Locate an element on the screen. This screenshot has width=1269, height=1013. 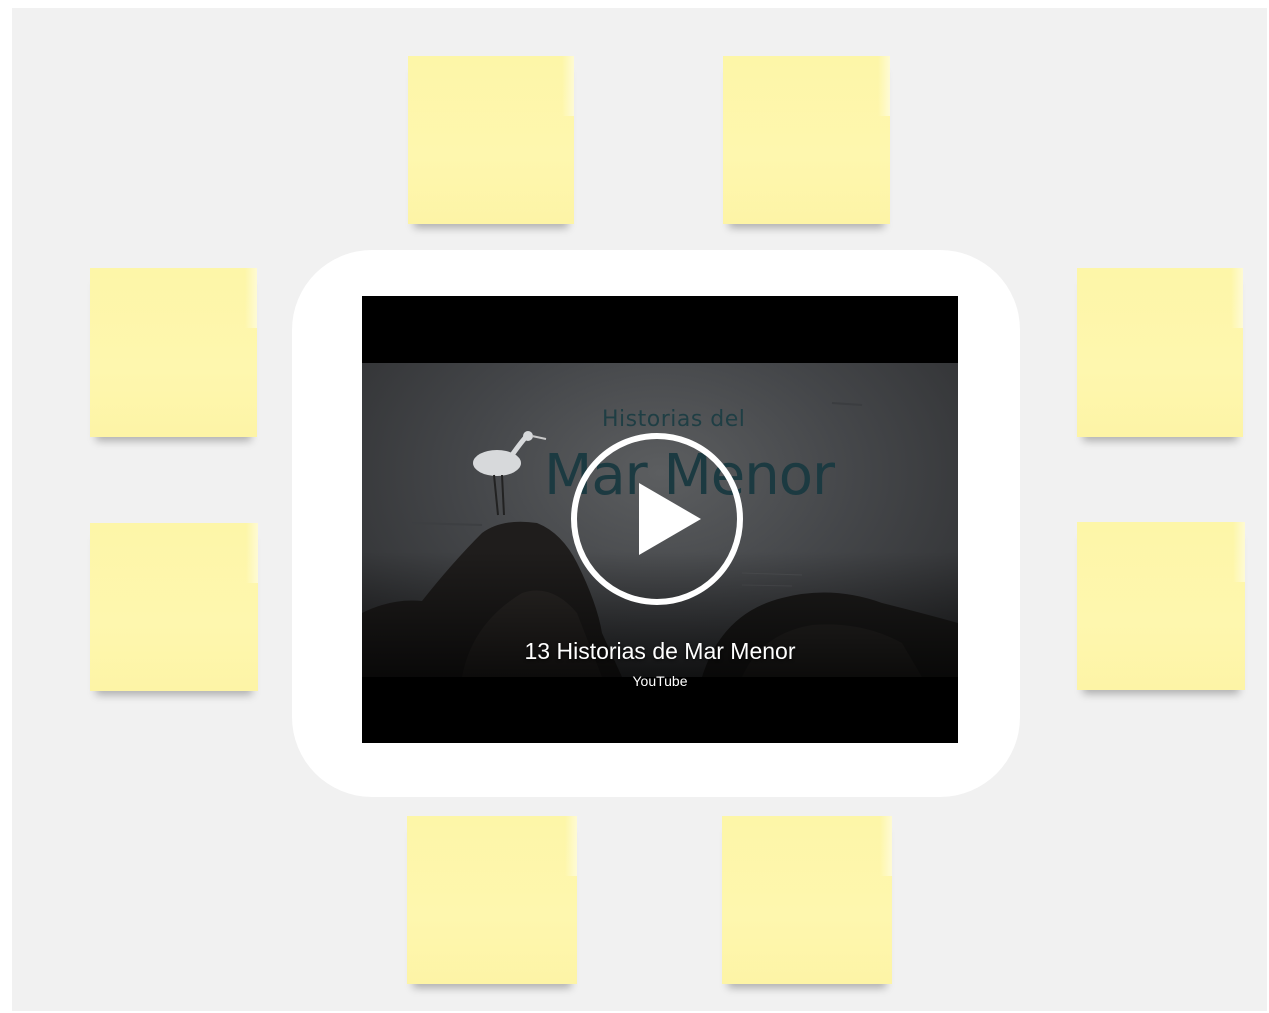
sticky-note-left-upper is located at coordinates (173, 352).